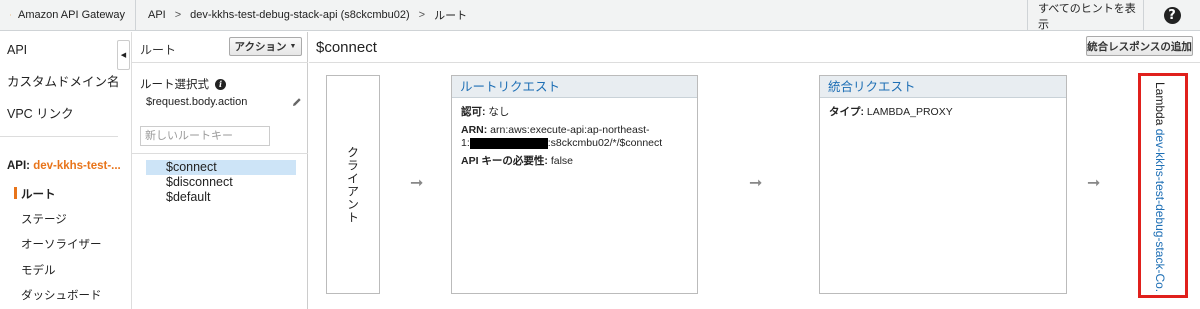 Image resolution: width=1200 pixels, height=309 pixels. I want to click on route-item-default: $default, so click(221, 197).